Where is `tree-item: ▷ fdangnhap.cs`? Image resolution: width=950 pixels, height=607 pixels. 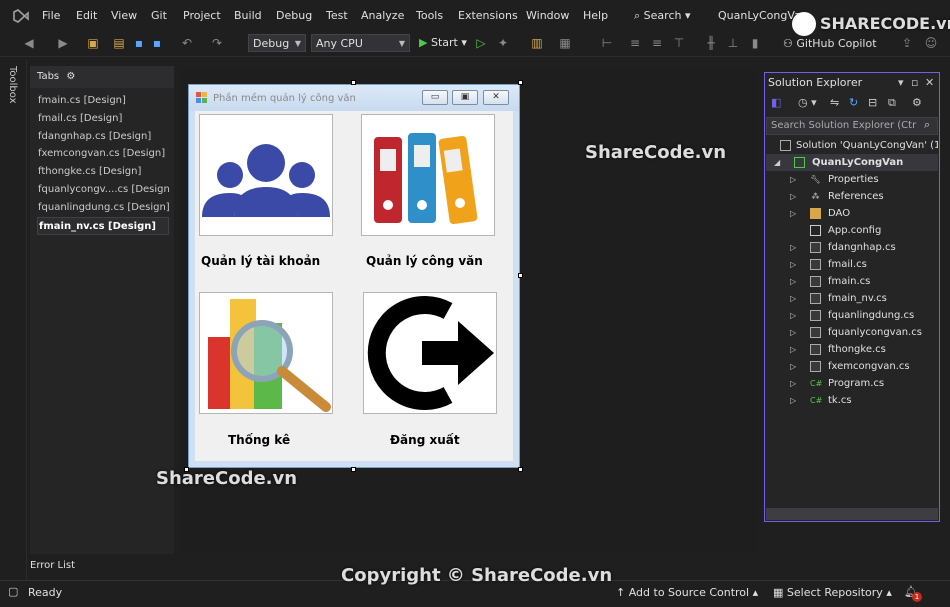
tree-item: ▷ fdangnhap.cs is located at coordinates (852, 247).